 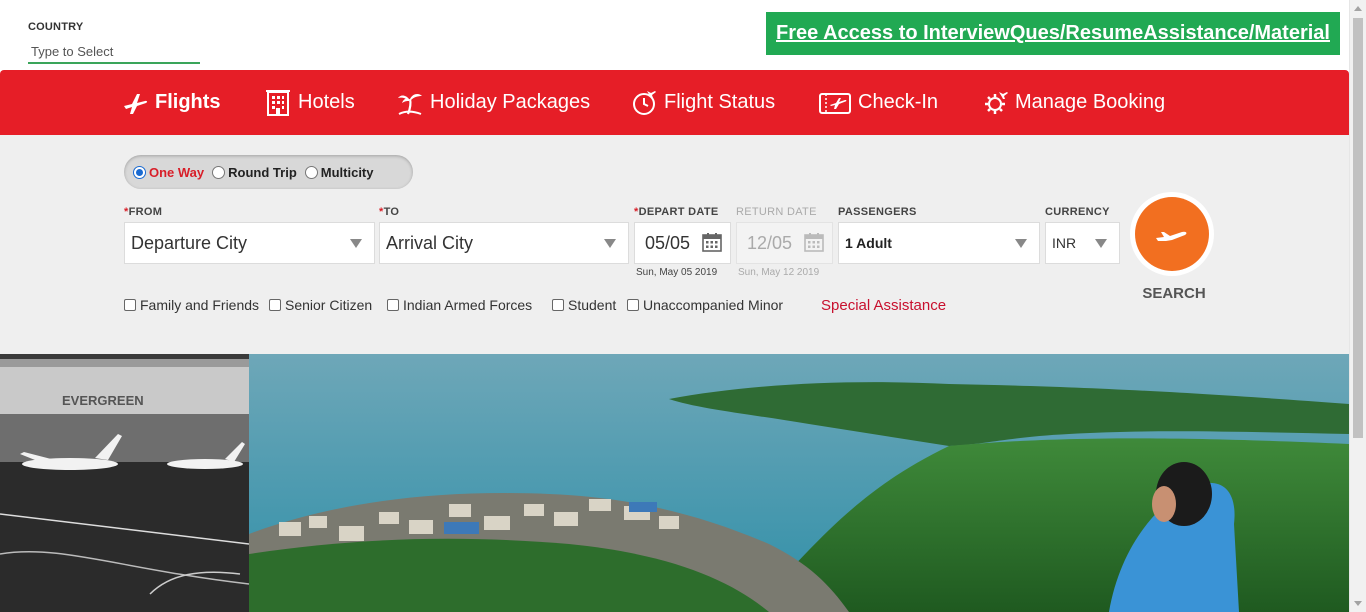 I want to click on fare-unaccompanied-minor-label: Unaccompanied Minor, so click(x=713, y=305).